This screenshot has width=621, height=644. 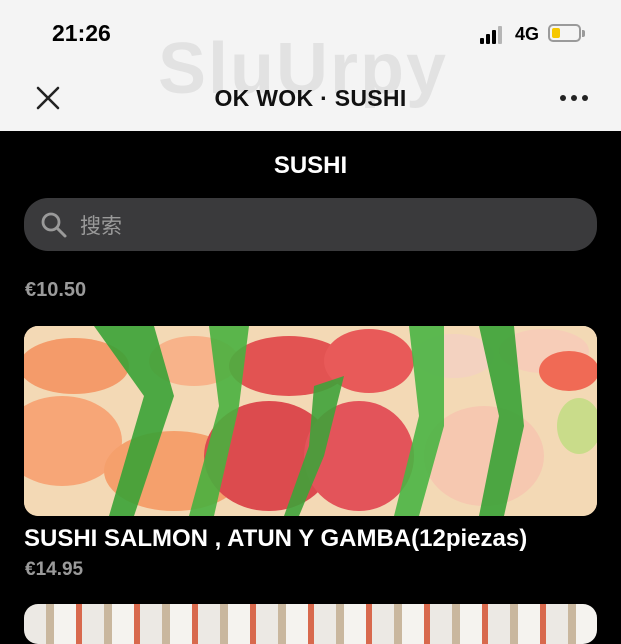 I want to click on section-title: SUSHI, so click(x=310, y=165).